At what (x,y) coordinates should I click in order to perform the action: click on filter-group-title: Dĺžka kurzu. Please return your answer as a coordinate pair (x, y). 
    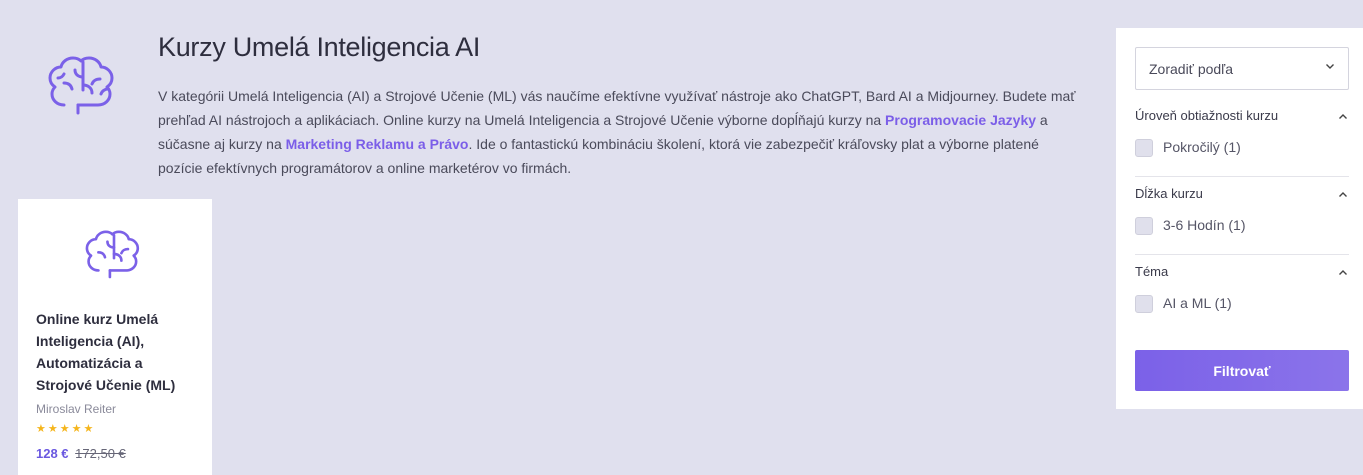
    Looking at the image, I should click on (1169, 193).